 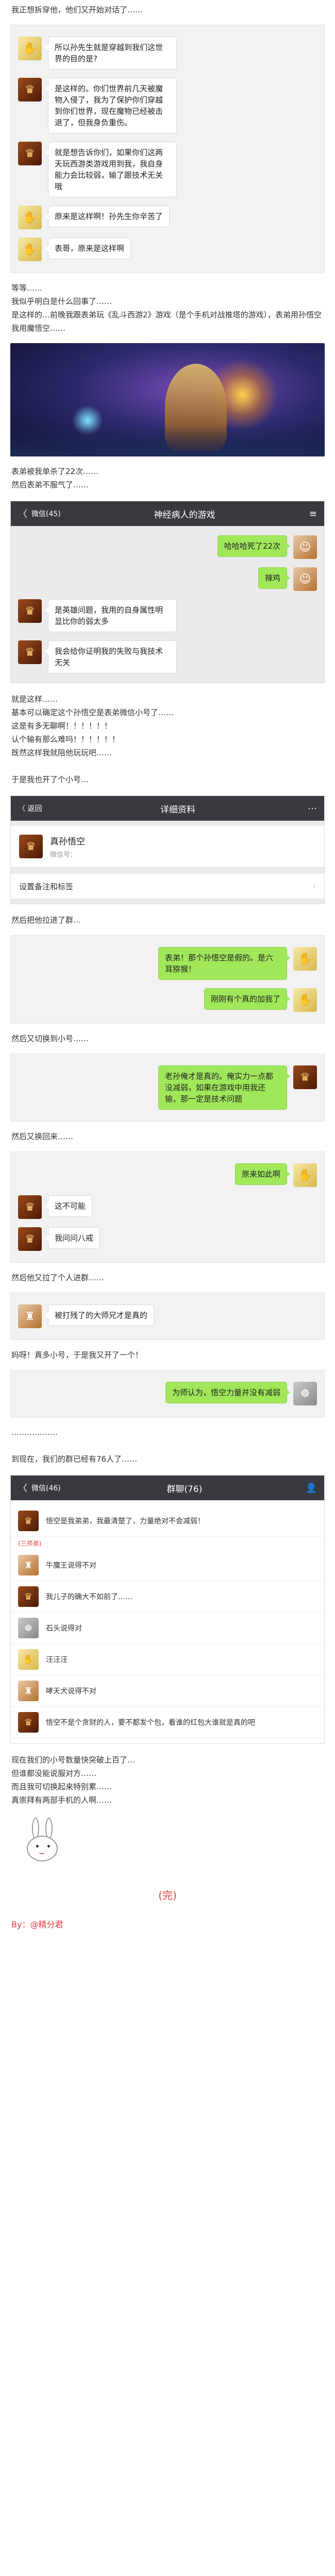 What do you see at coordinates (111, 657) in the screenshot?
I see `message-bubble: 我会给你证明我的失败与我技术无关` at bounding box center [111, 657].